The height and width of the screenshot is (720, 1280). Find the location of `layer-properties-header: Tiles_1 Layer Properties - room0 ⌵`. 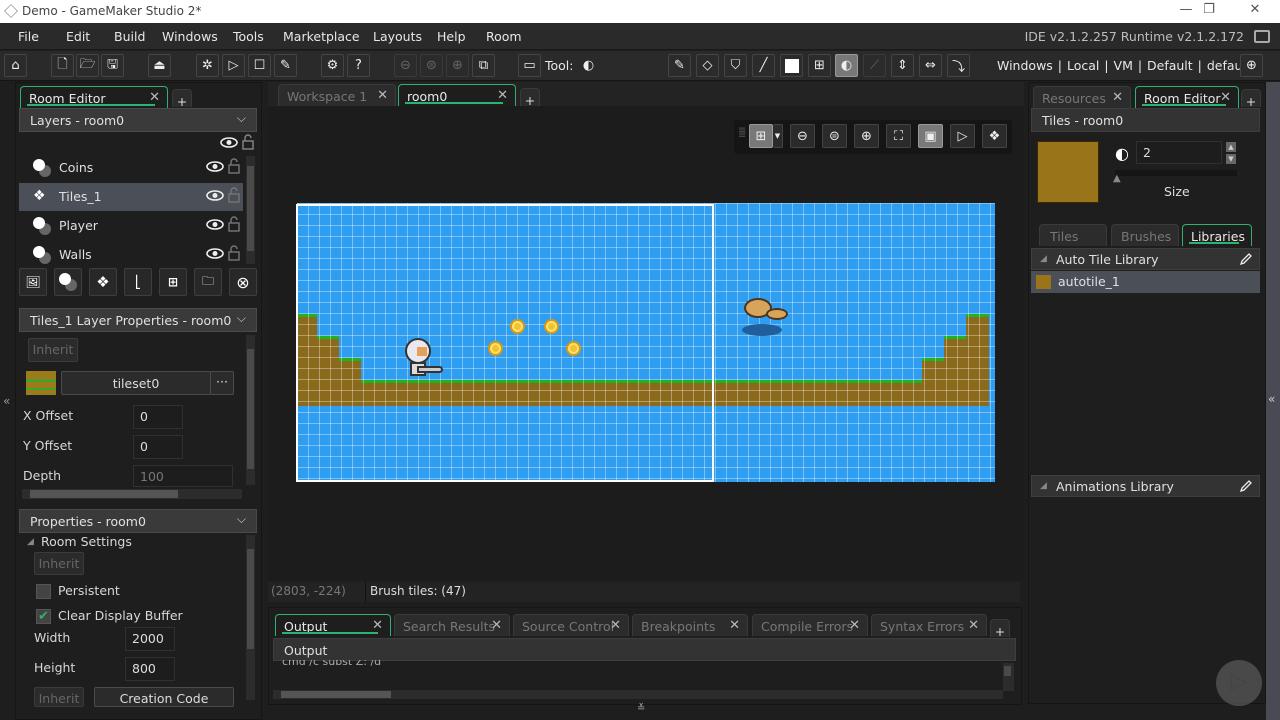

layer-properties-header: Tiles_1 Layer Properties - room0 ⌵ is located at coordinates (138, 320).